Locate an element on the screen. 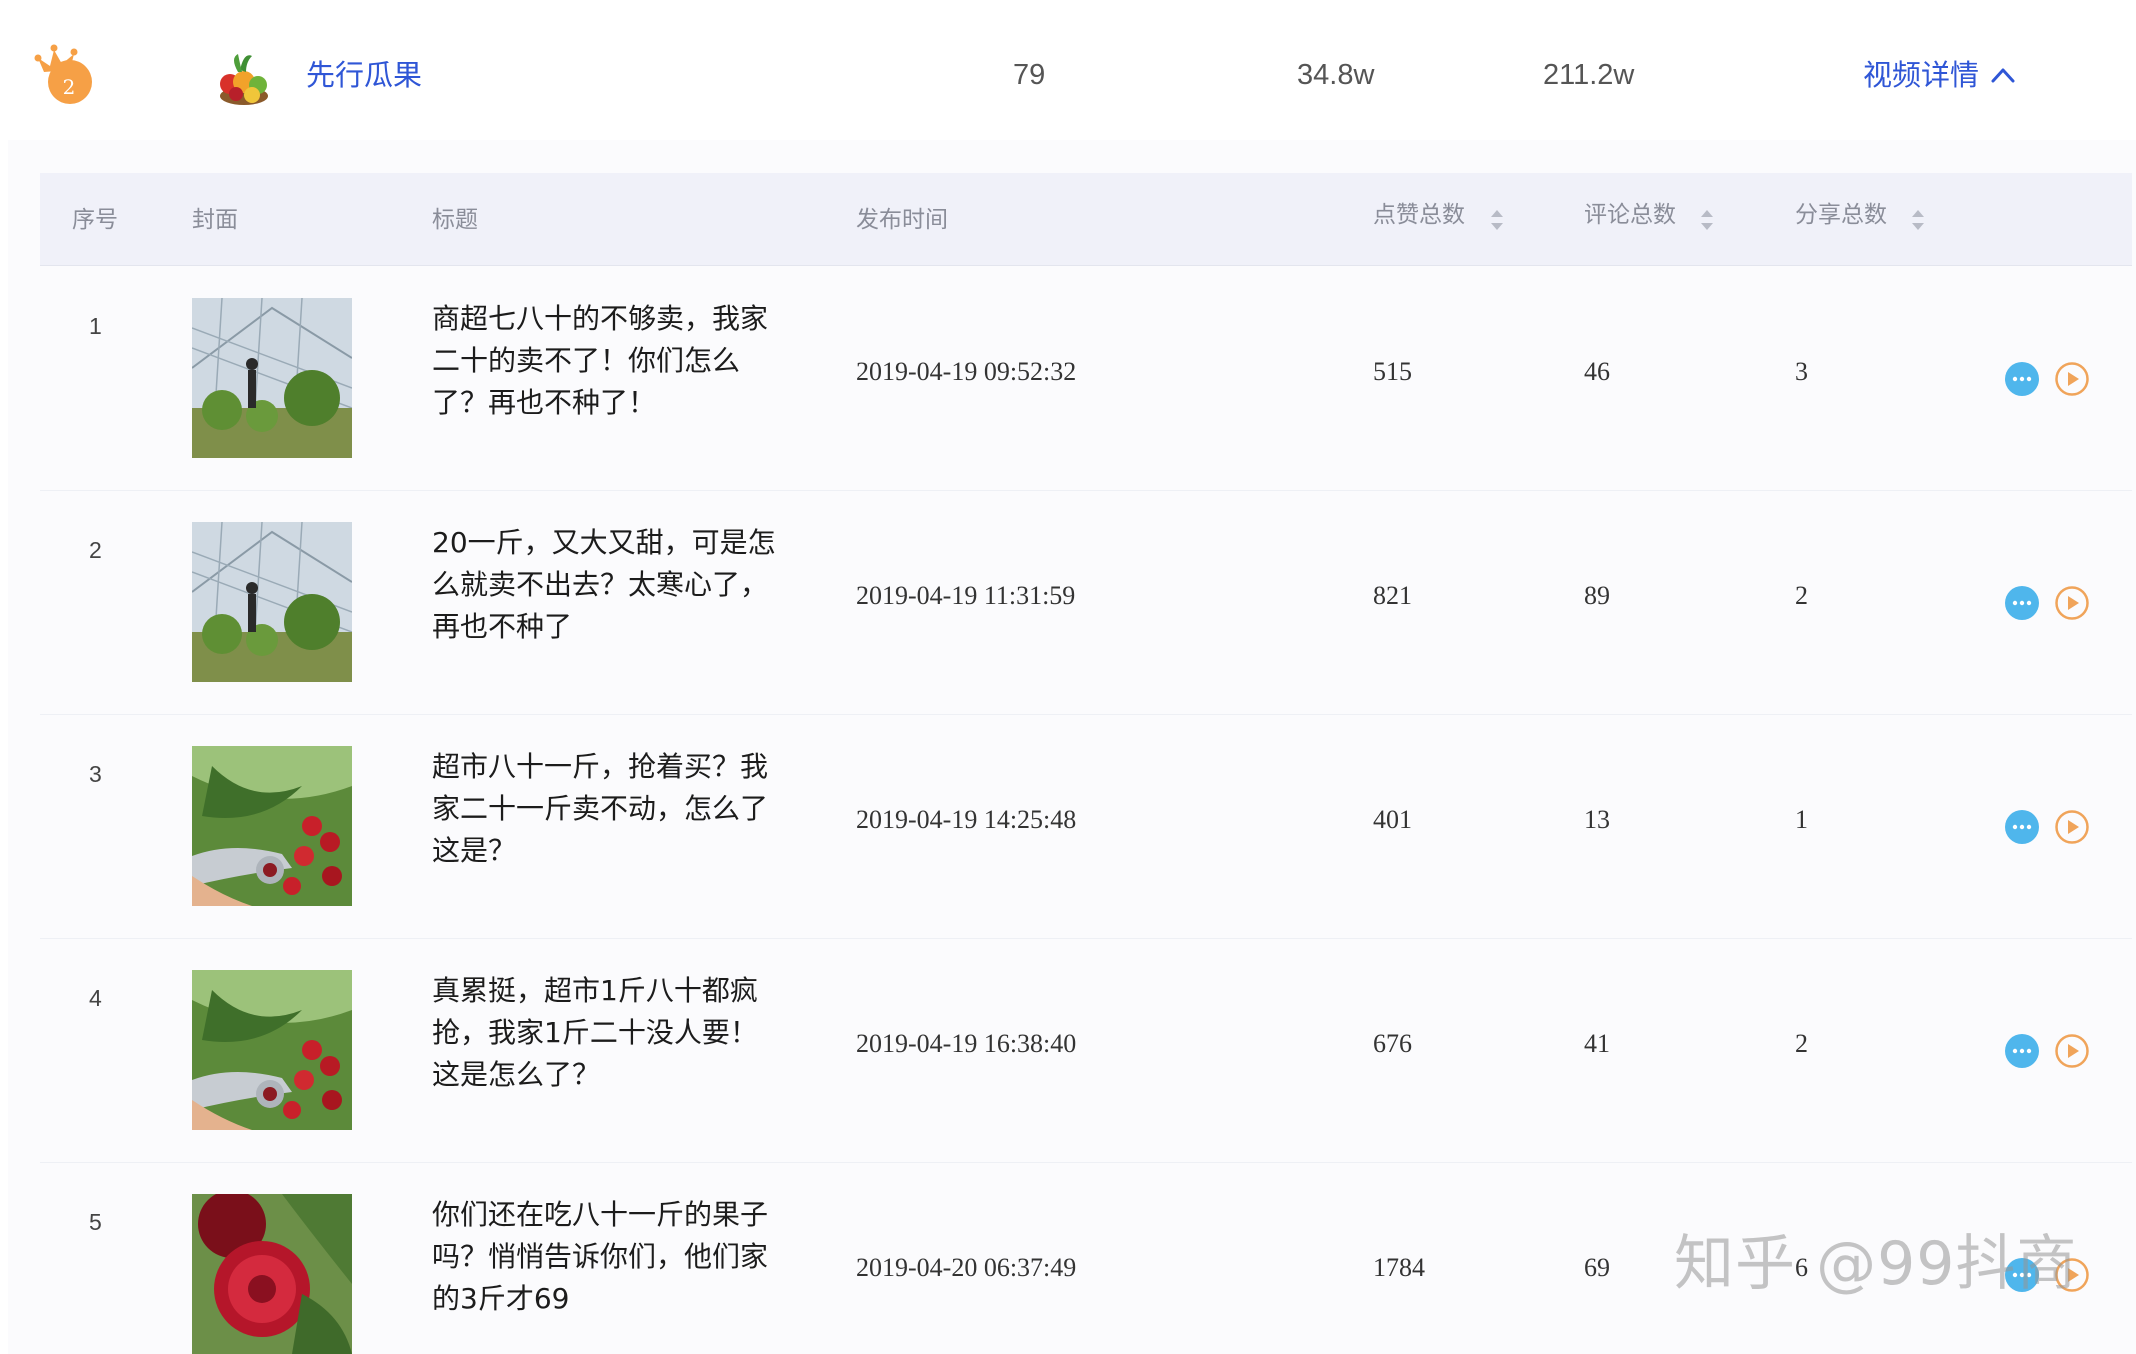 The height and width of the screenshot is (1354, 2136). comments-count: 46 is located at coordinates (1597, 371).